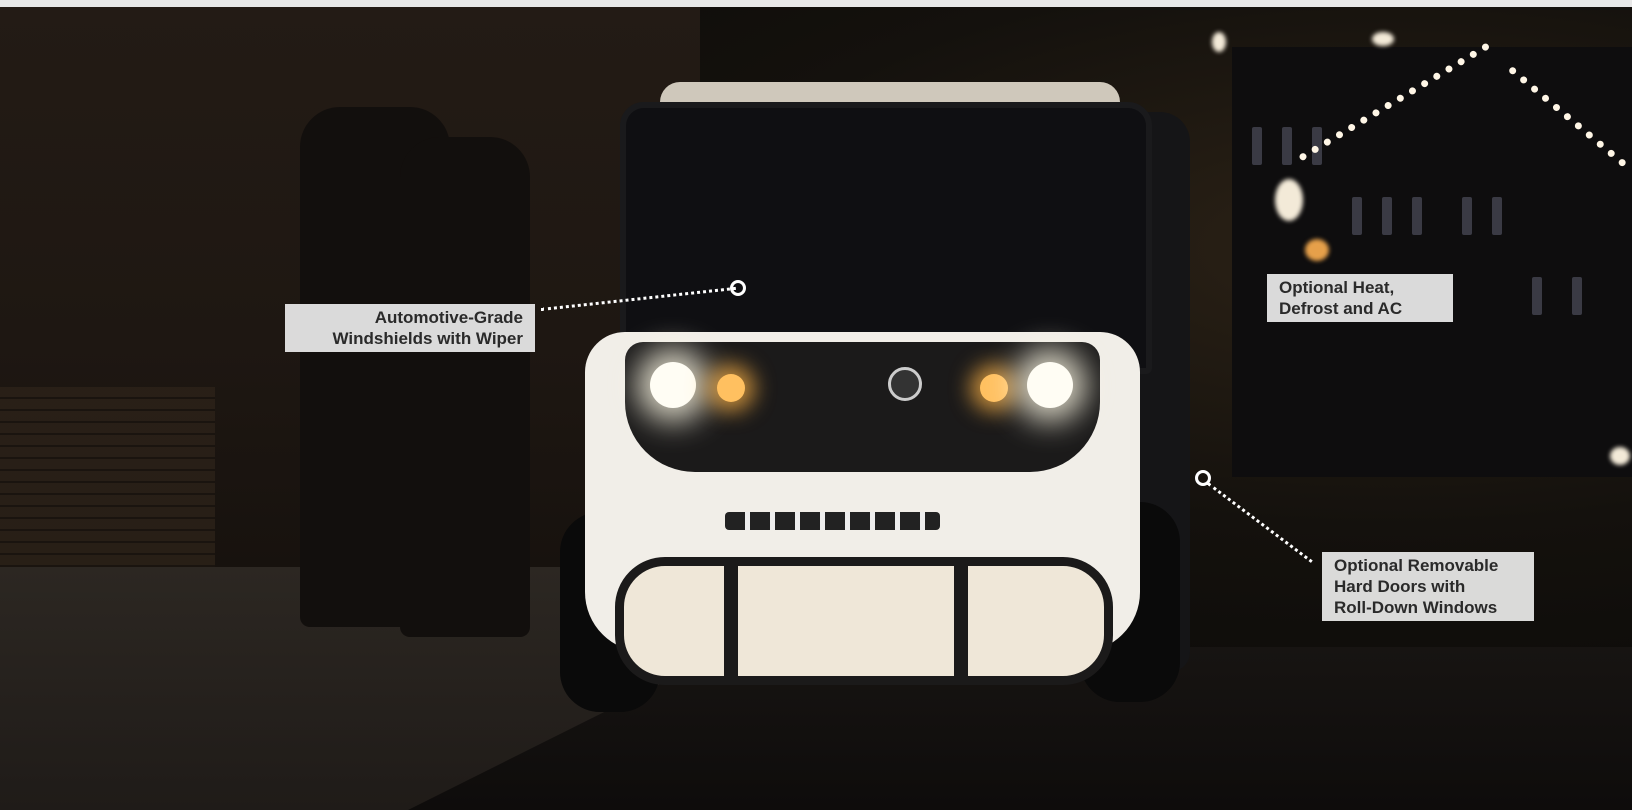 This screenshot has height=810, width=1632. I want to click on amber-light-right, so click(994, 388).